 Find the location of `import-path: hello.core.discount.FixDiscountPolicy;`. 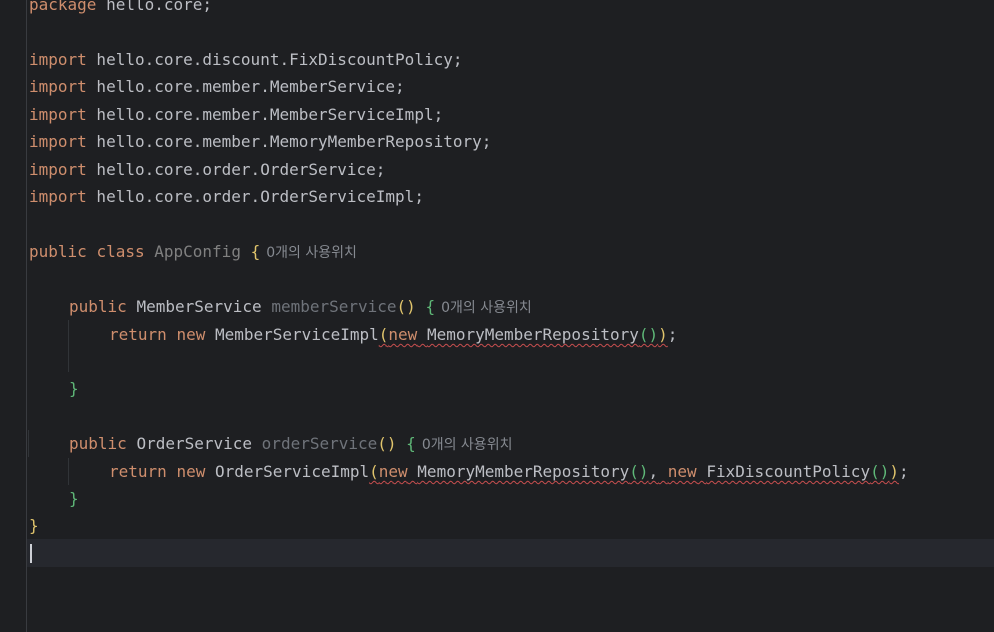

import-path: hello.core.discount.FixDiscountPolicy; is located at coordinates (274, 59).